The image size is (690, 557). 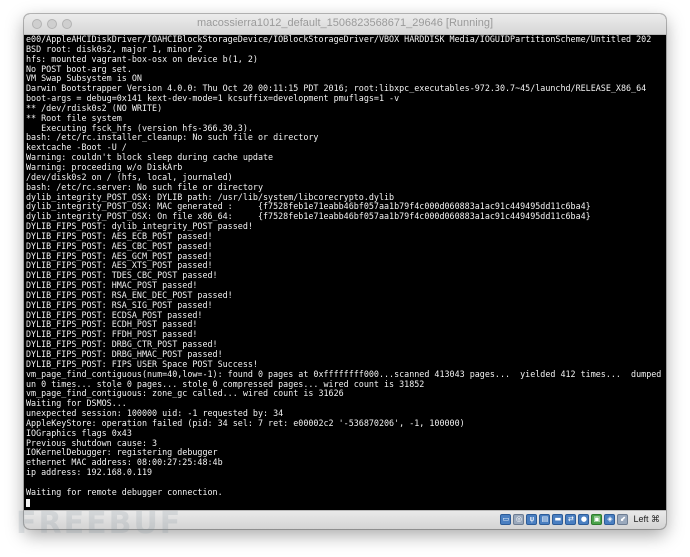 What do you see at coordinates (571, 519) in the screenshot?
I see `network-icon: ⇄` at bounding box center [571, 519].